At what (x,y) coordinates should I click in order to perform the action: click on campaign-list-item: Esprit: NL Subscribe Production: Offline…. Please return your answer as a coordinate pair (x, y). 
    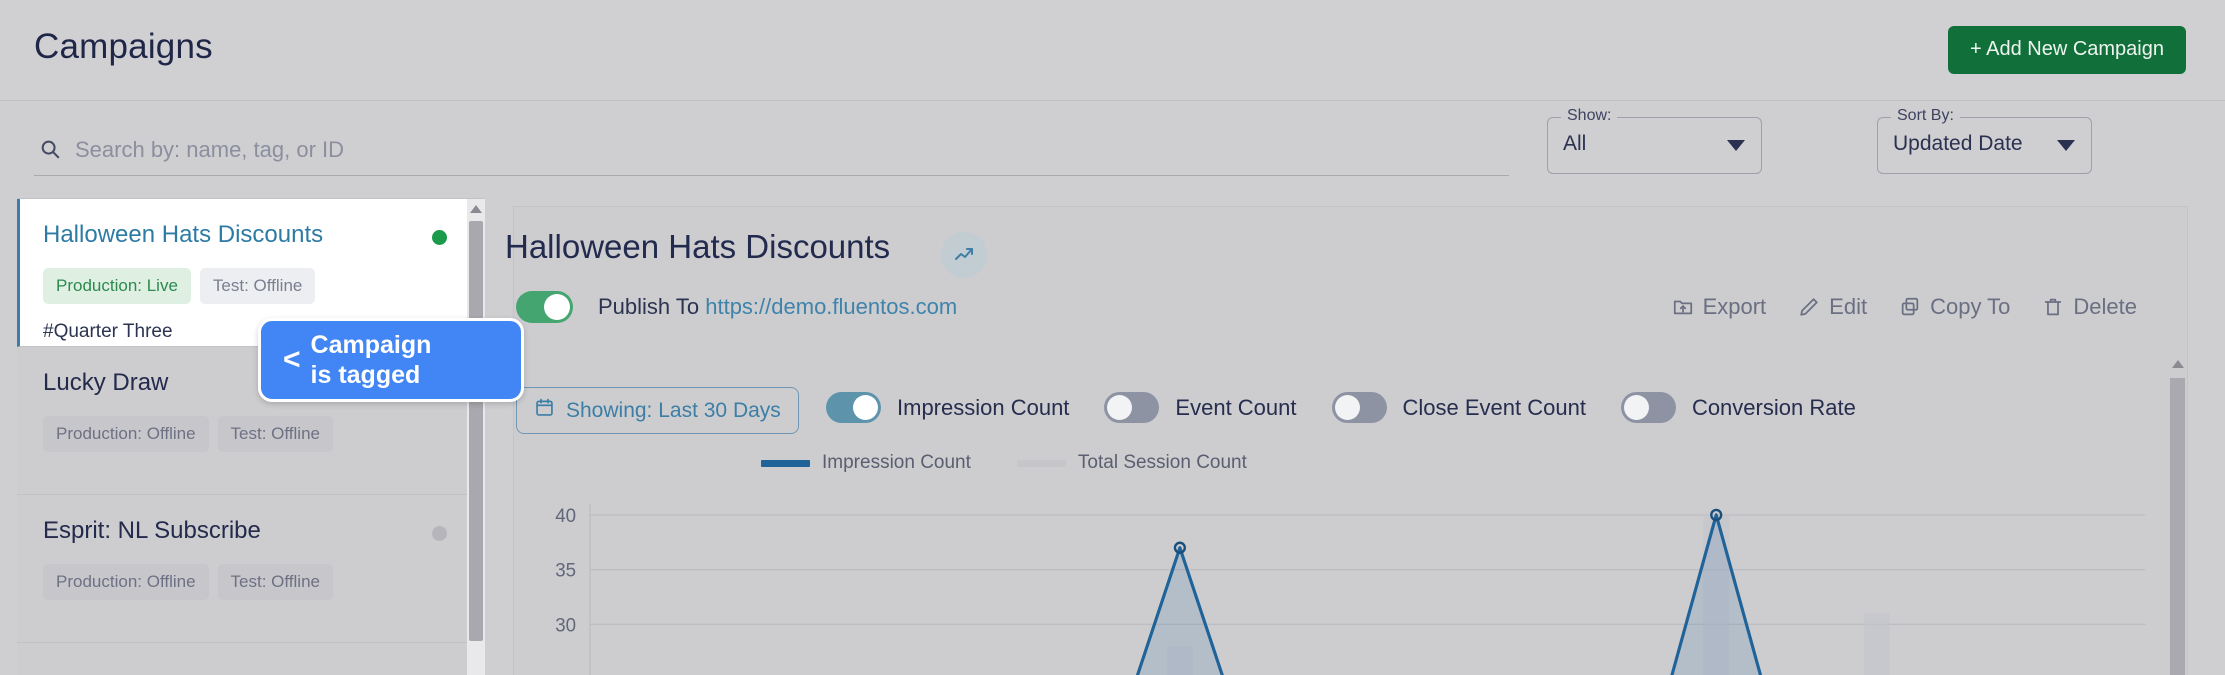
    Looking at the image, I should click on (251, 569).